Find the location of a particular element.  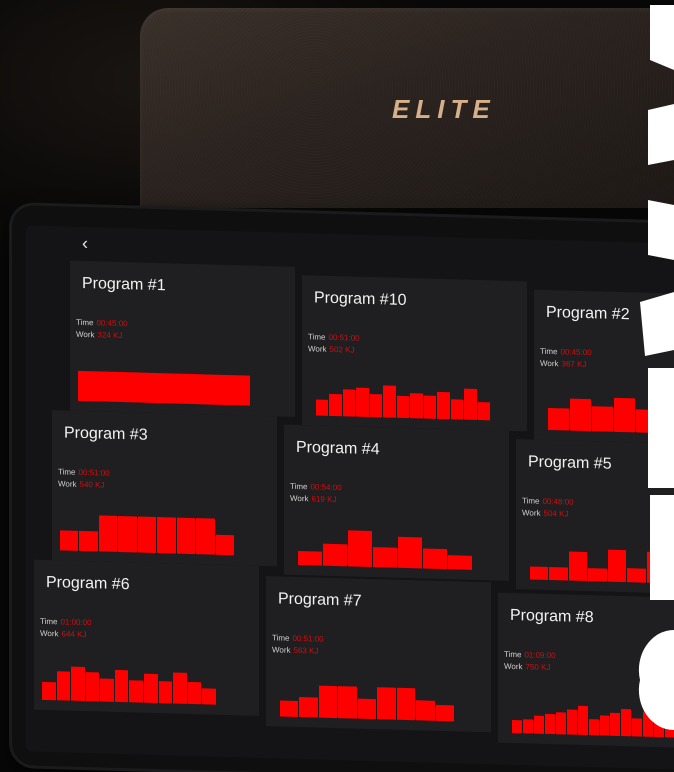

work-value: 750 KJ is located at coordinates (538, 667).